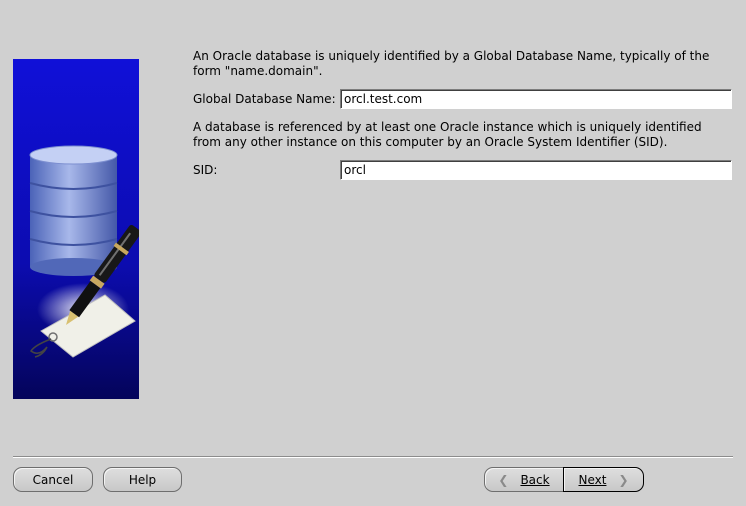 This screenshot has width=746, height=506. I want to click on cancel-button: Cancel, so click(53, 479).